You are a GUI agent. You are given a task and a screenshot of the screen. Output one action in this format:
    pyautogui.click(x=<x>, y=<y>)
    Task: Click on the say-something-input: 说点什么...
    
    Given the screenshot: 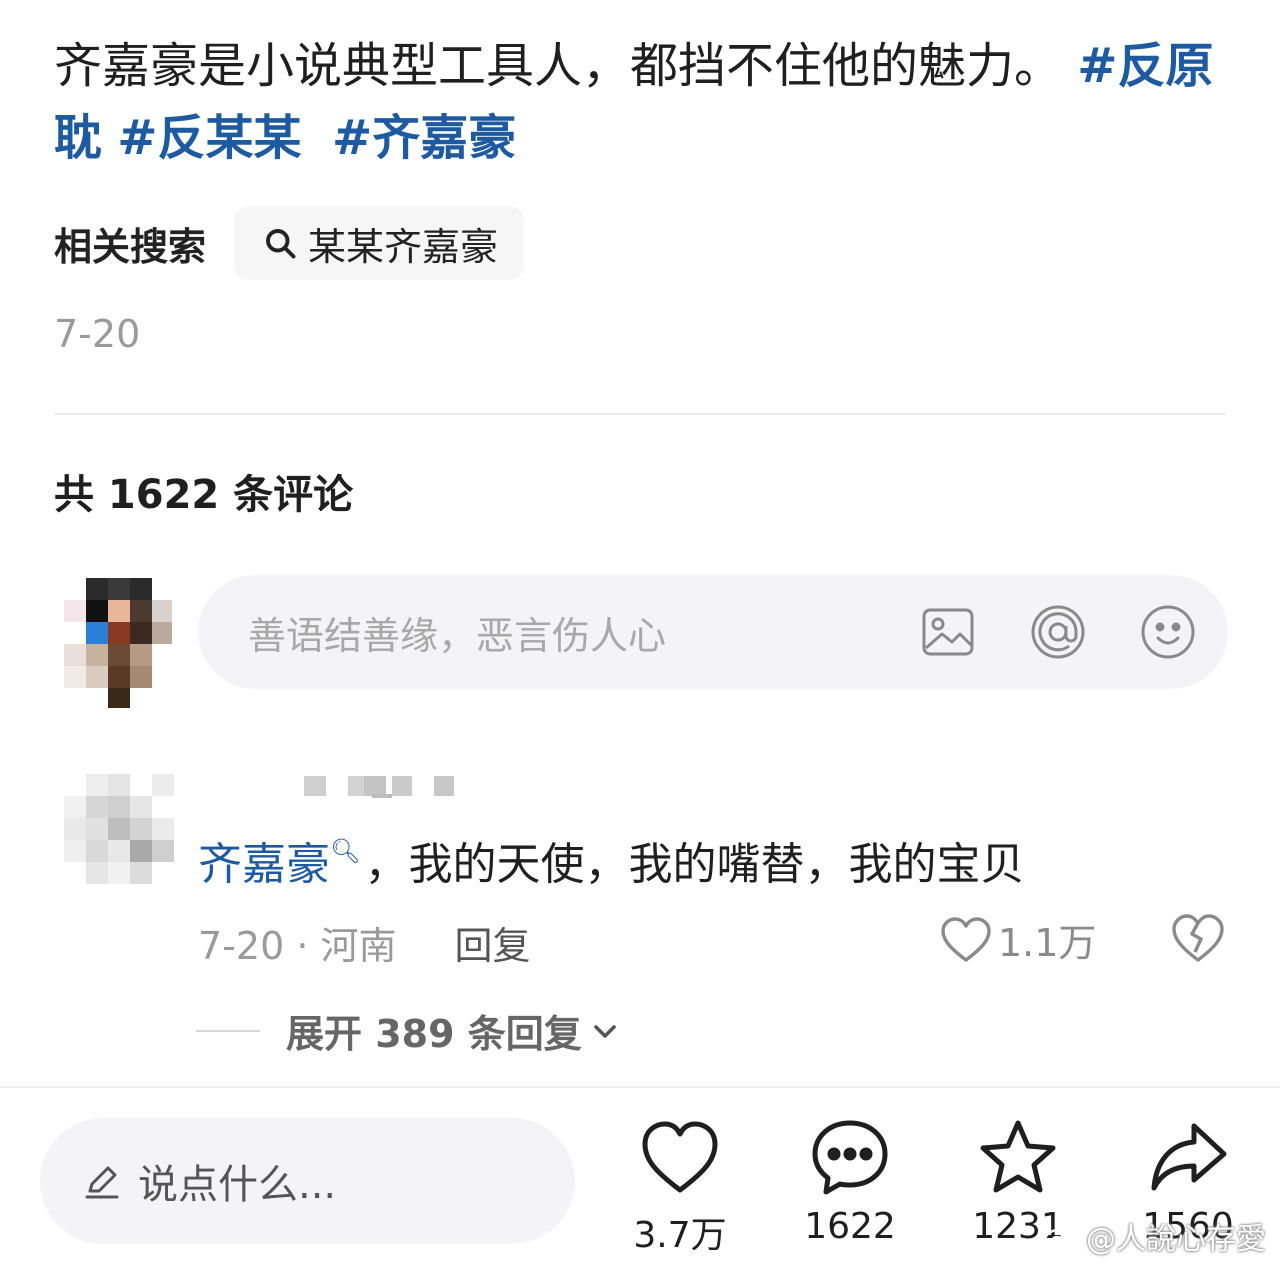 What is the action you would take?
    pyautogui.click(x=307, y=1181)
    